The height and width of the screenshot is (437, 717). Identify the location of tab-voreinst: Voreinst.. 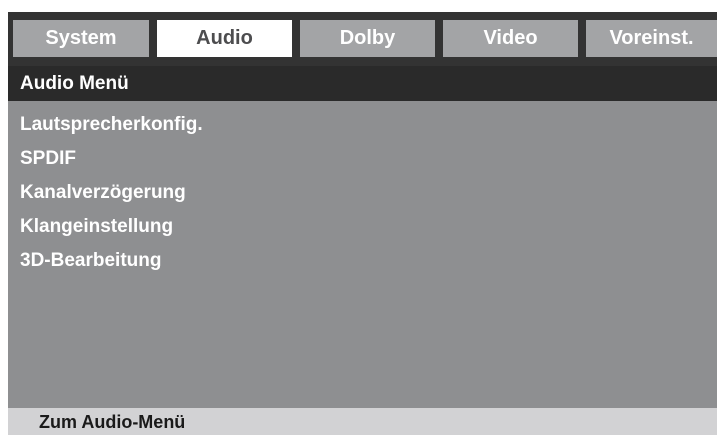
(651, 38).